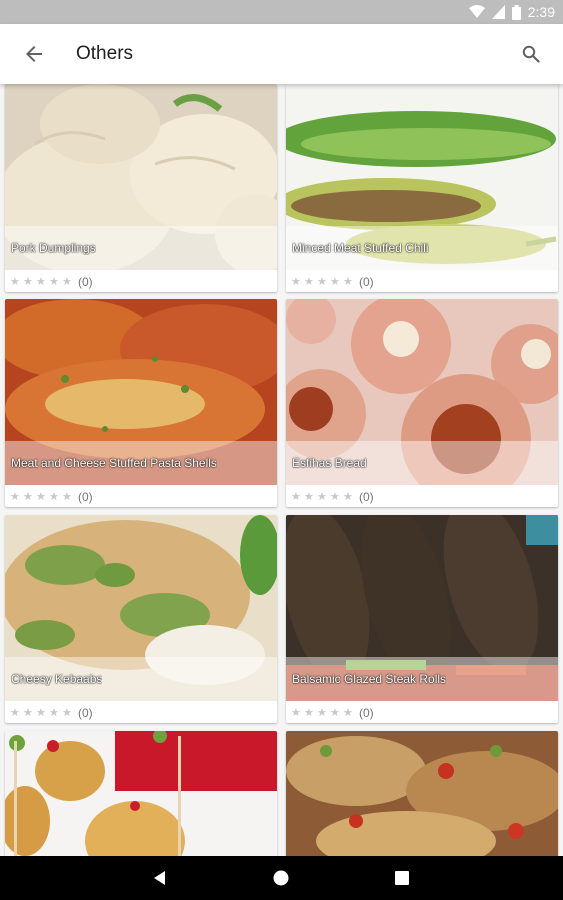 The width and height of the screenshot is (563, 900). I want to click on app-bar: Others, so click(281, 54).